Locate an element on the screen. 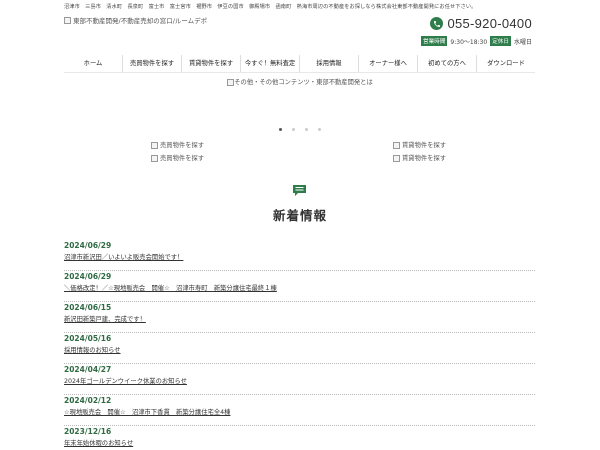  holiday-badge: 定休日 is located at coordinates (500, 41).